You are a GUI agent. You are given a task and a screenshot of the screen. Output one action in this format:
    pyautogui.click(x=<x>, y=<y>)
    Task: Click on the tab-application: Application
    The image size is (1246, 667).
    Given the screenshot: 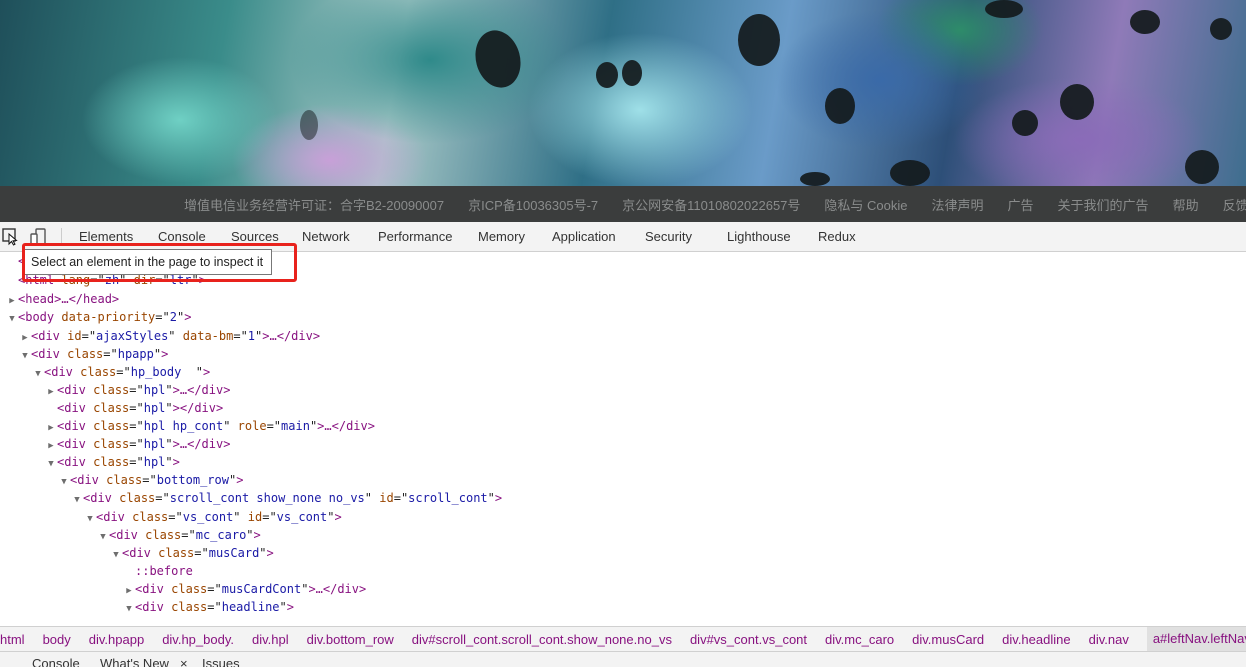 What is the action you would take?
    pyautogui.click(x=584, y=237)
    